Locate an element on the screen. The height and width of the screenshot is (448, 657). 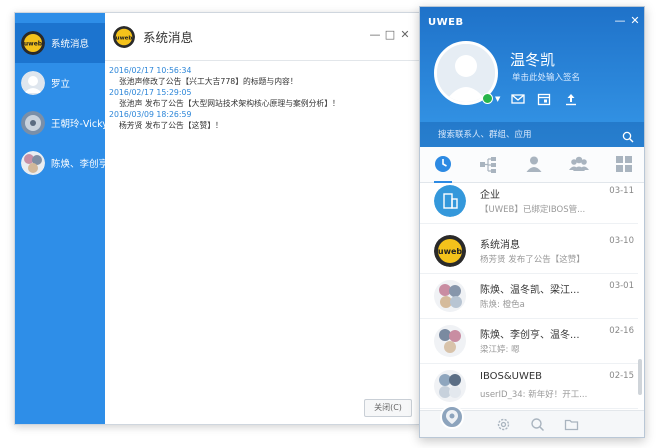
tab-apps is located at coordinates (624, 164).